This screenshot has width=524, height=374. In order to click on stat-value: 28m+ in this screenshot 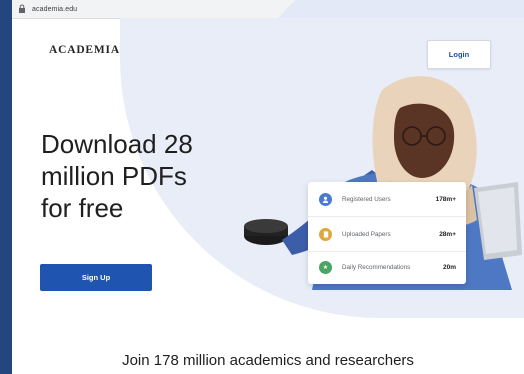, I will do `click(447, 234)`.